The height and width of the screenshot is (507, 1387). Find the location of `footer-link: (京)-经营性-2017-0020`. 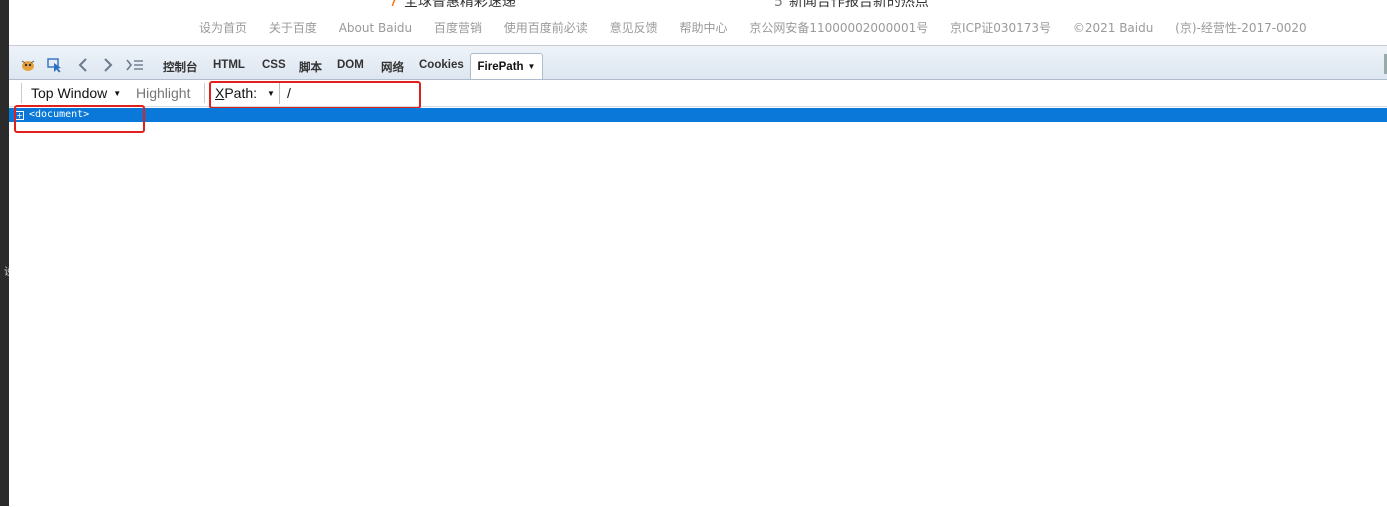

footer-link: (京)-经营性-2017-0020 is located at coordinates (1240, 28).